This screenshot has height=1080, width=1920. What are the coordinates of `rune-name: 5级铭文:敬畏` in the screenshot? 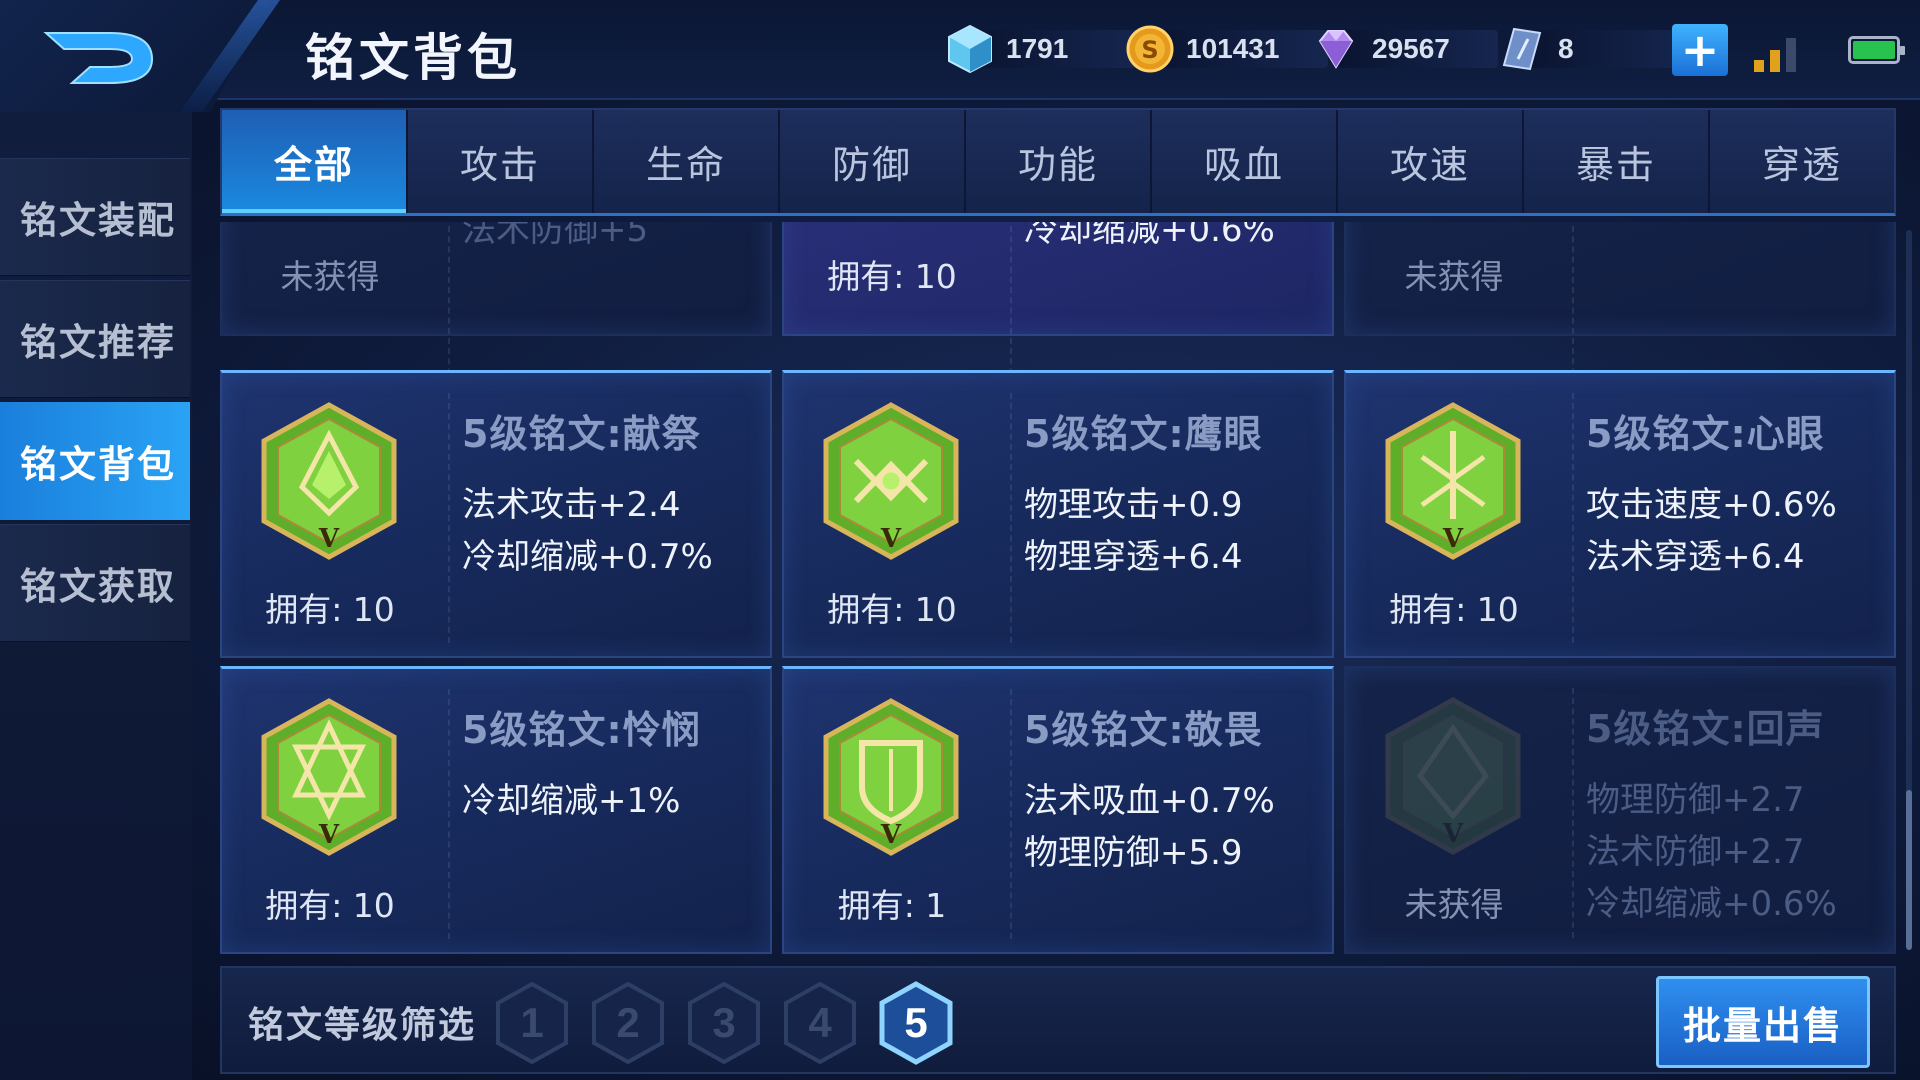 It's located at (1143, 730).